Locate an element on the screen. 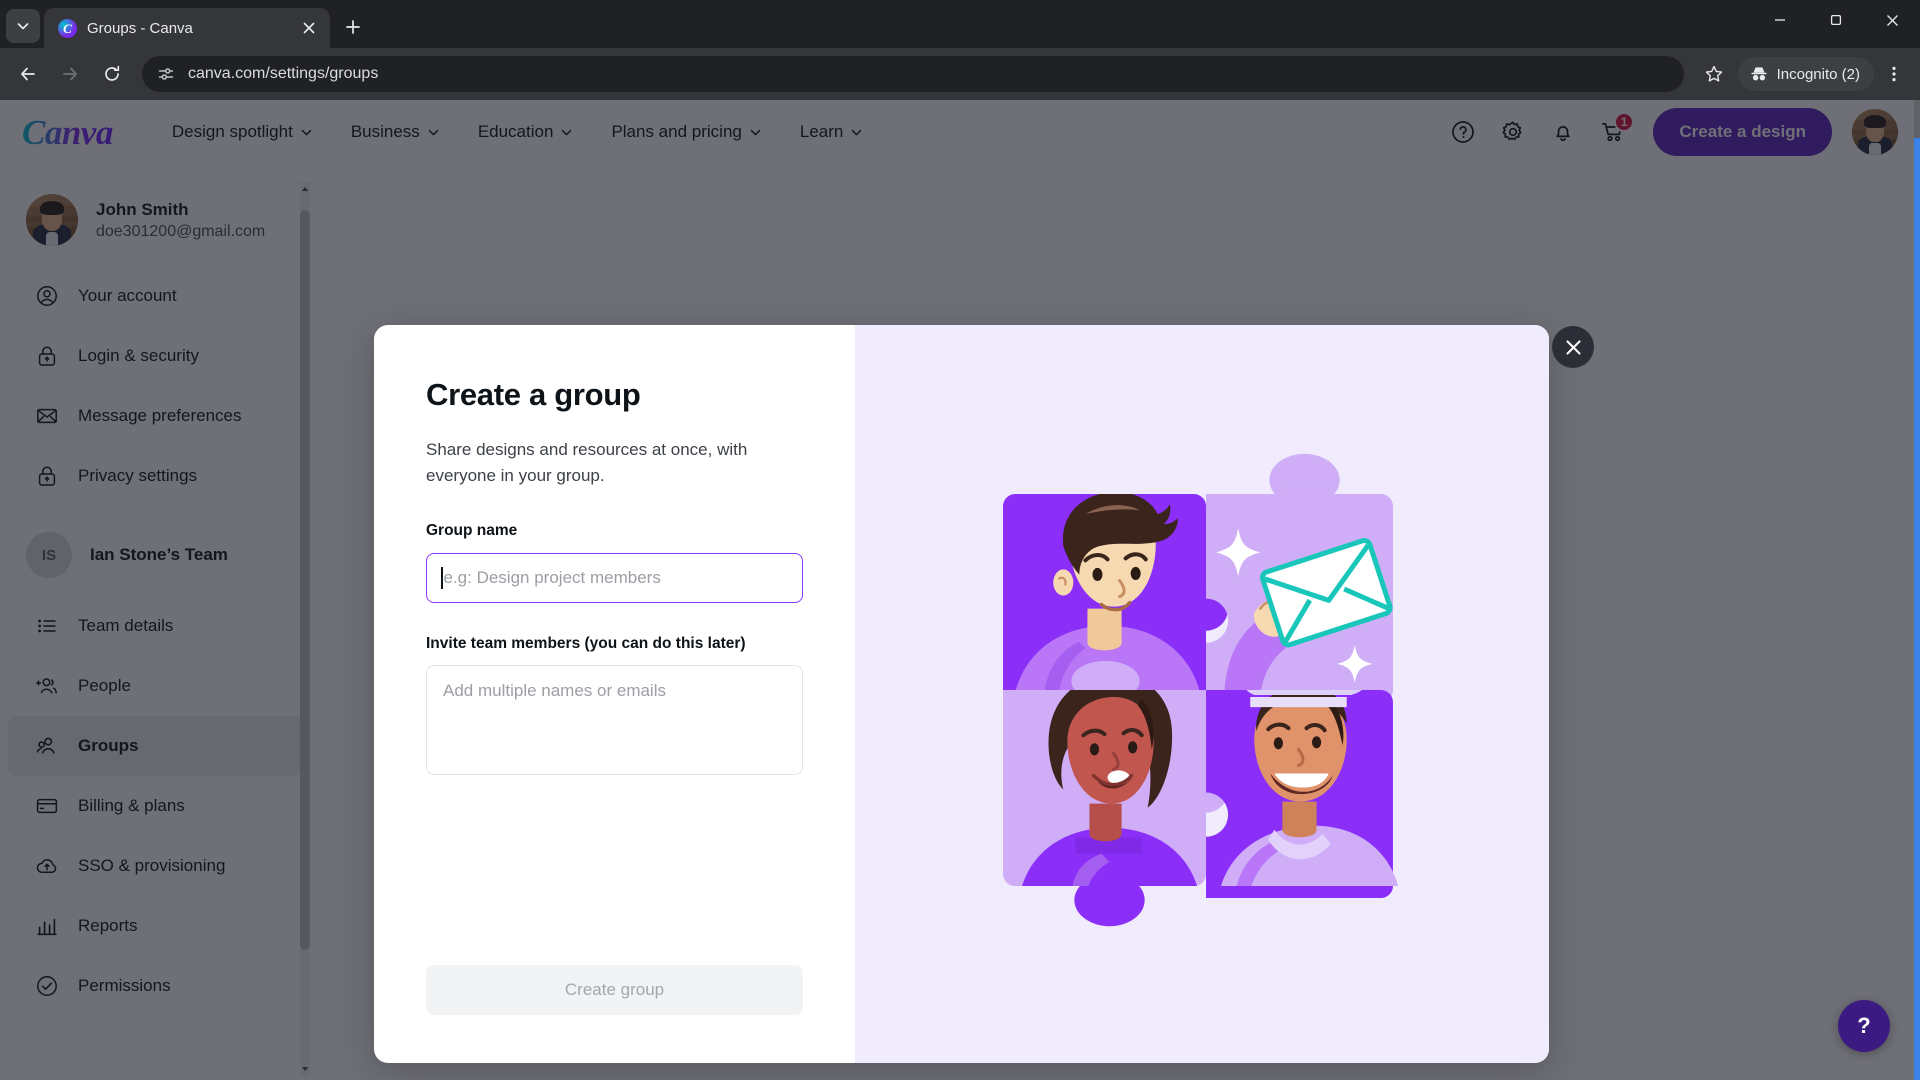 The height and width of the screenshot is (1080, 1920). bookmark-star-icon is located at coordinates (1713, 73).